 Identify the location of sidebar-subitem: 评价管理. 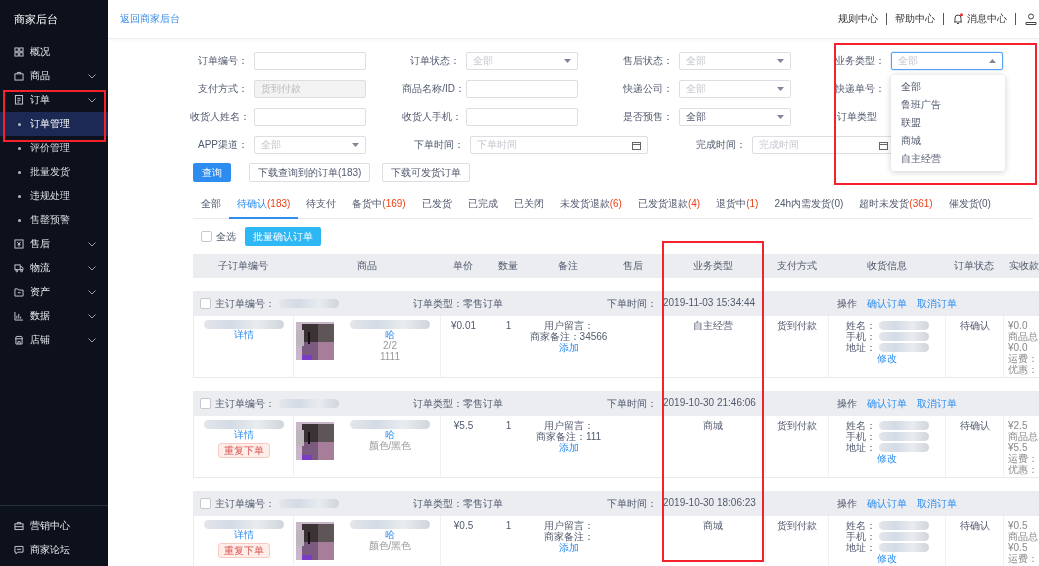
(54, 148).